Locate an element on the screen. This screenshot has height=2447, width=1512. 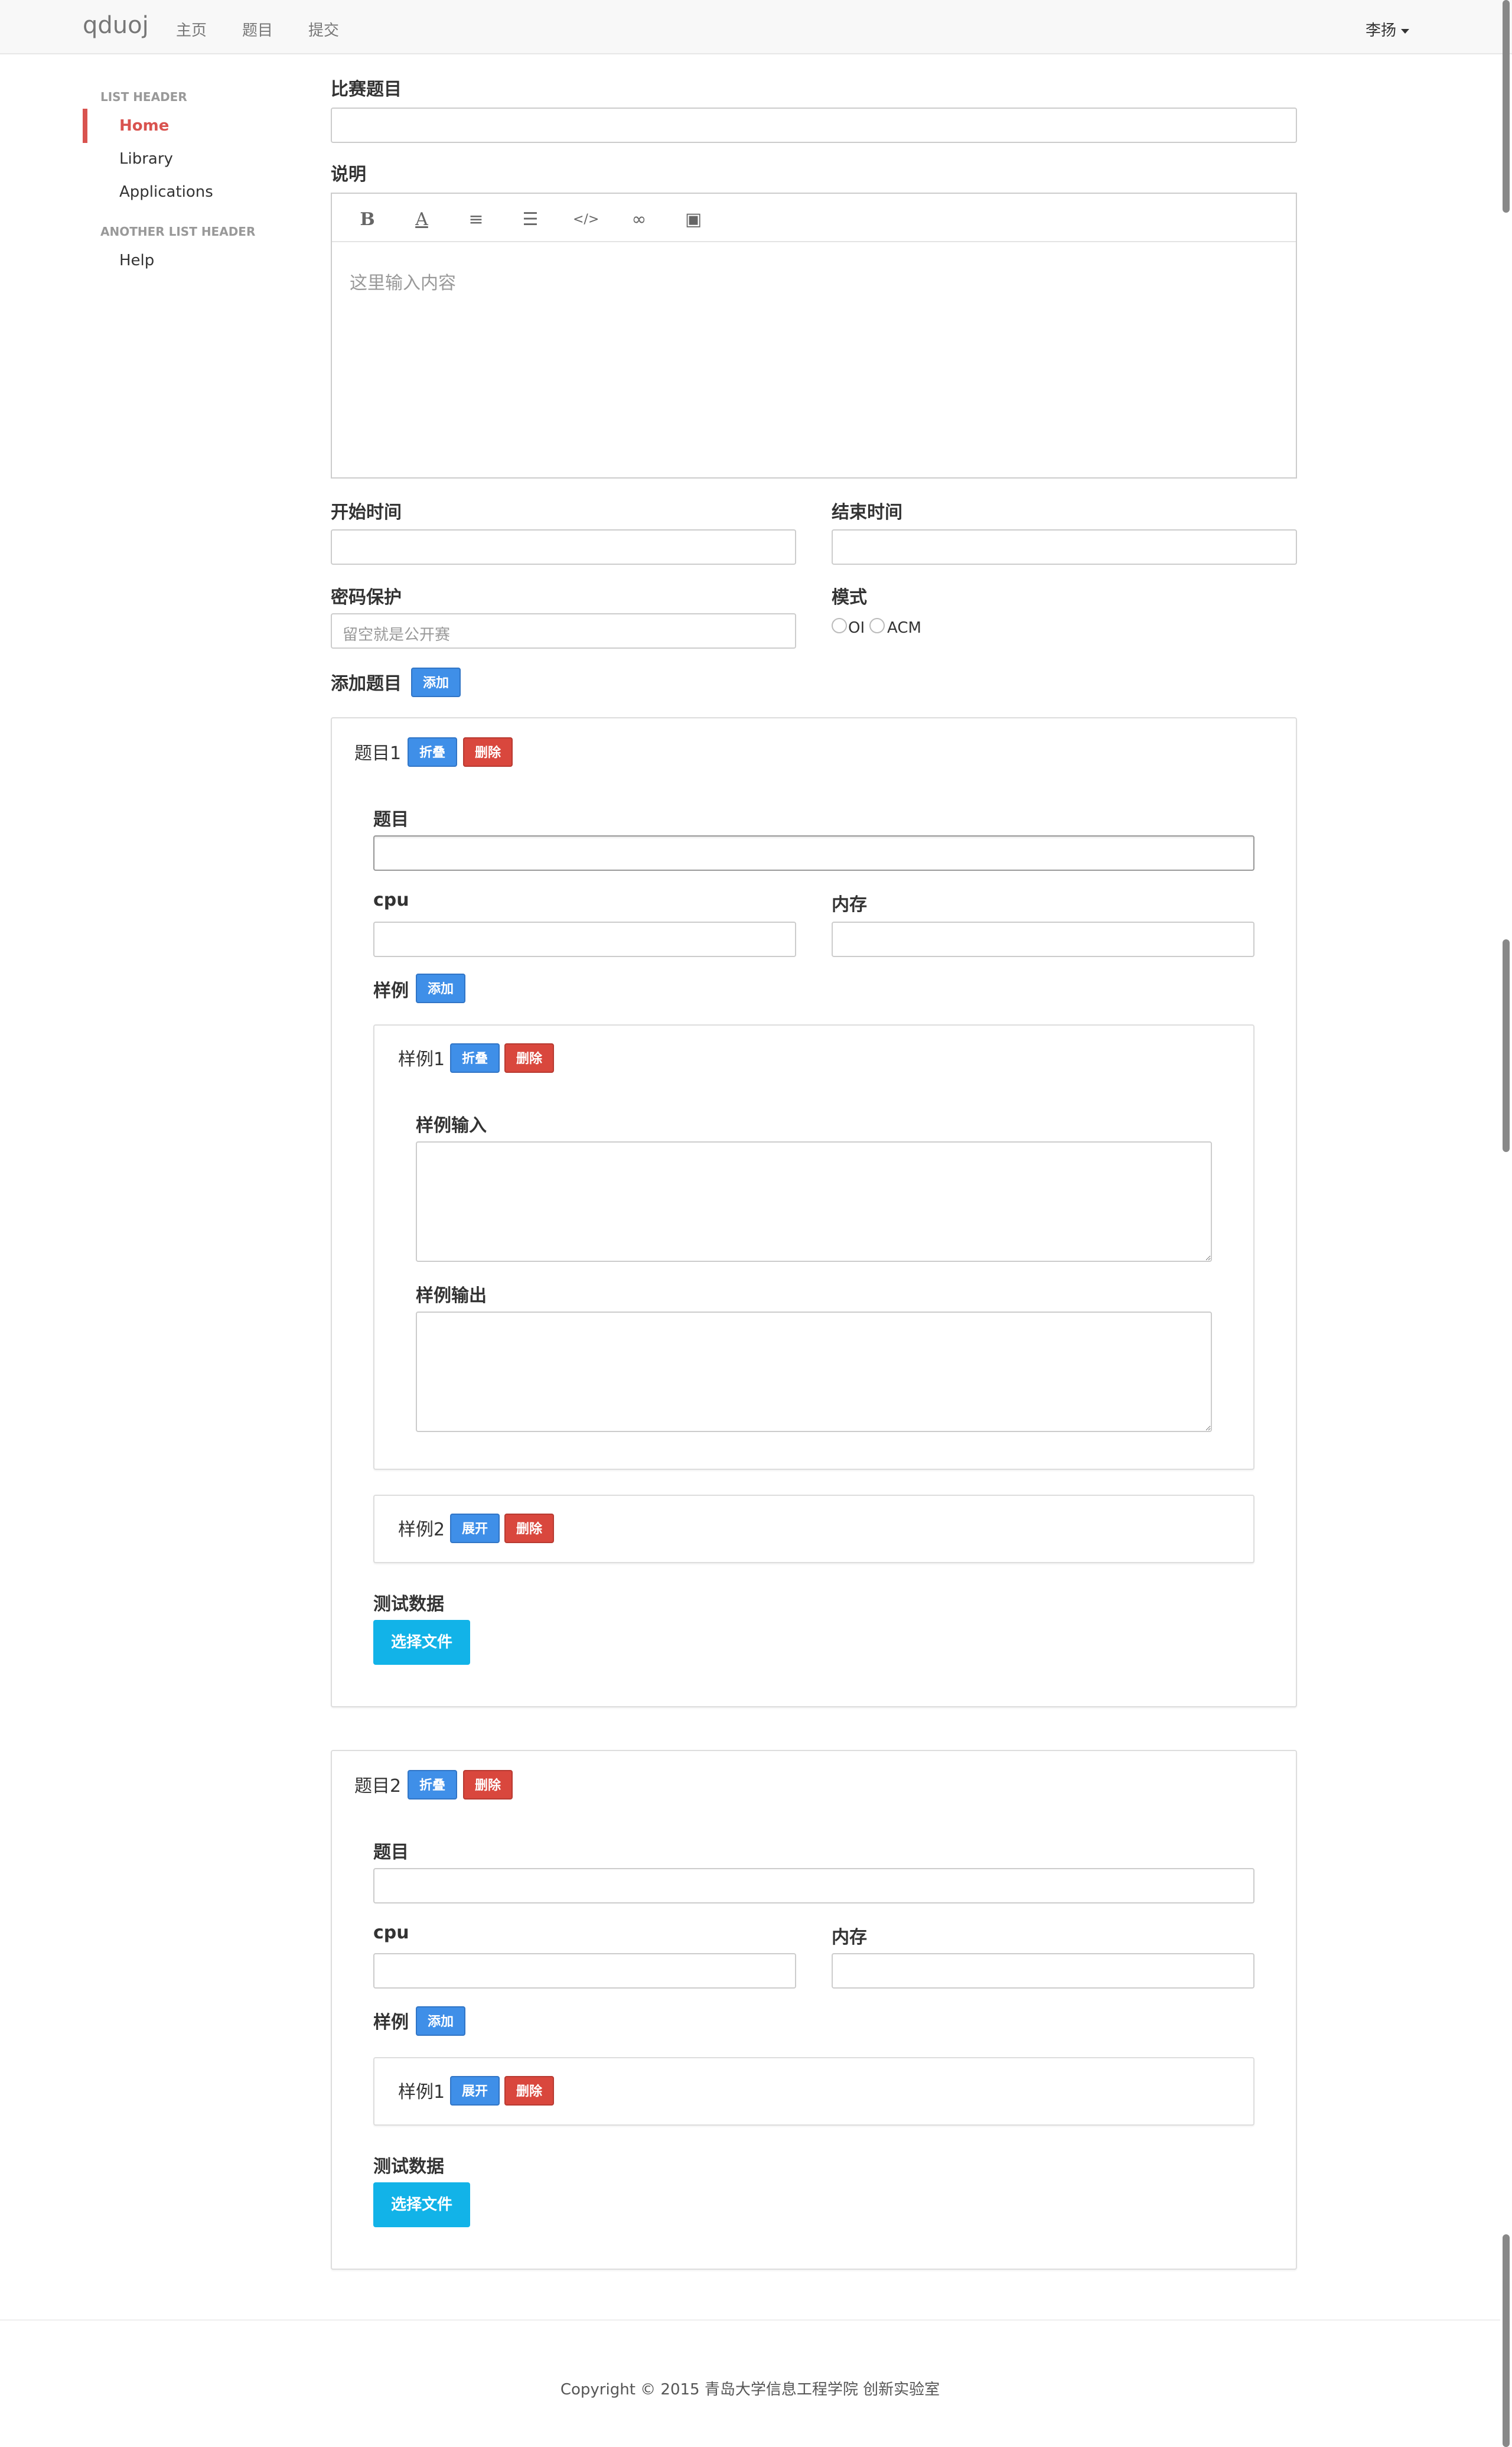
problem-2-cpu-input is located at coordinates (584, 1971).